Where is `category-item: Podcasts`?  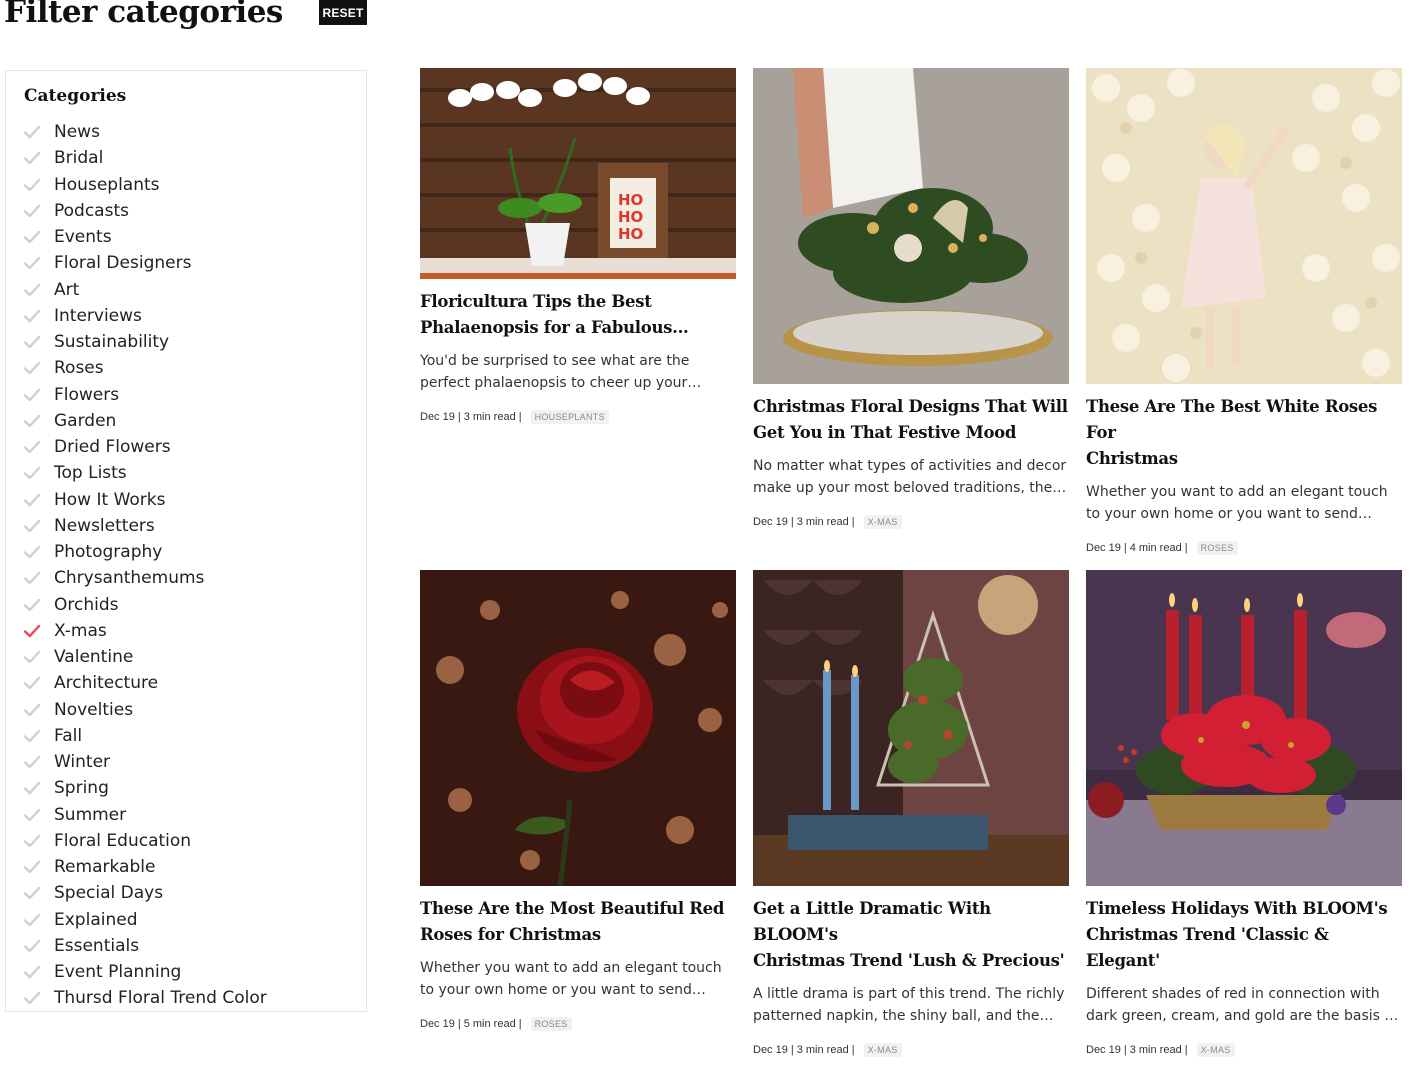 category-item: Podcasts is located at coordinates (186, 211).